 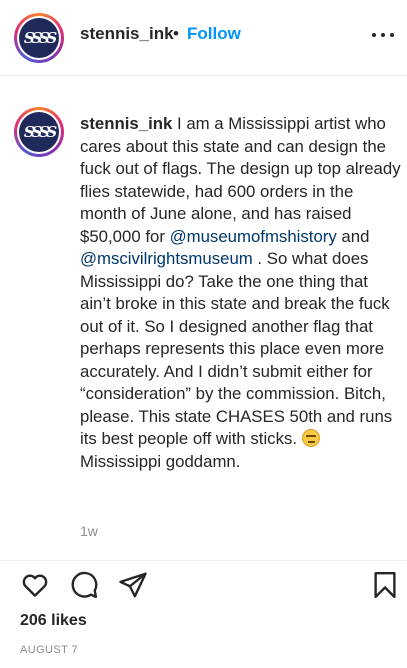 I want to click on follow-button: Follow, so click(x=214, y=34).